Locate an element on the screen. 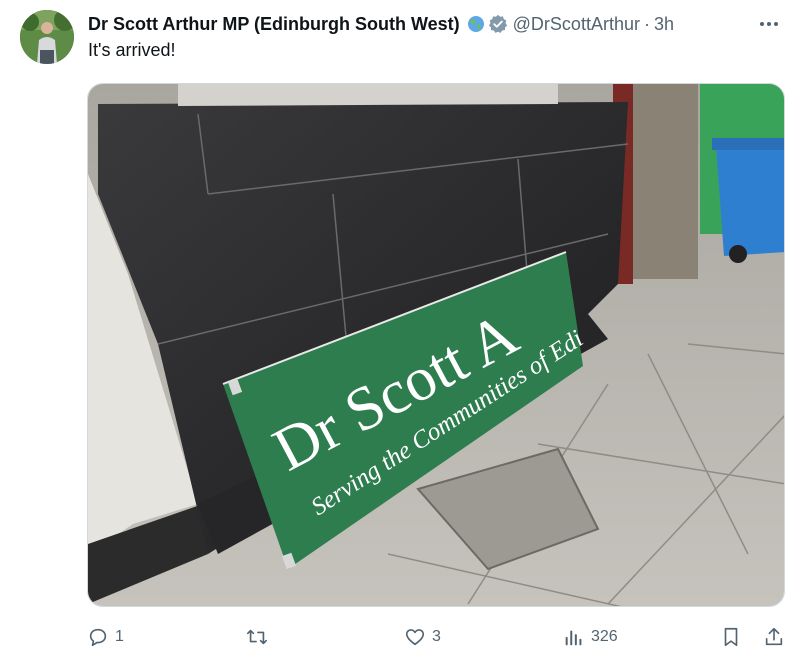  views-count: 326 is located at coordinates (604, 636).